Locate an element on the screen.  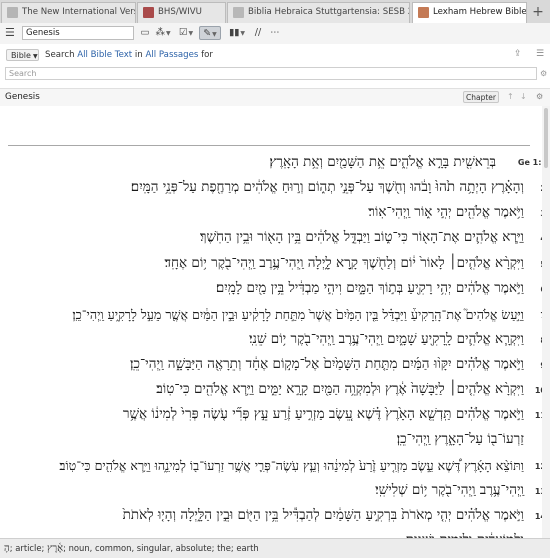
arrow-down-icon: ↓ is located at coordinates (523, 97).